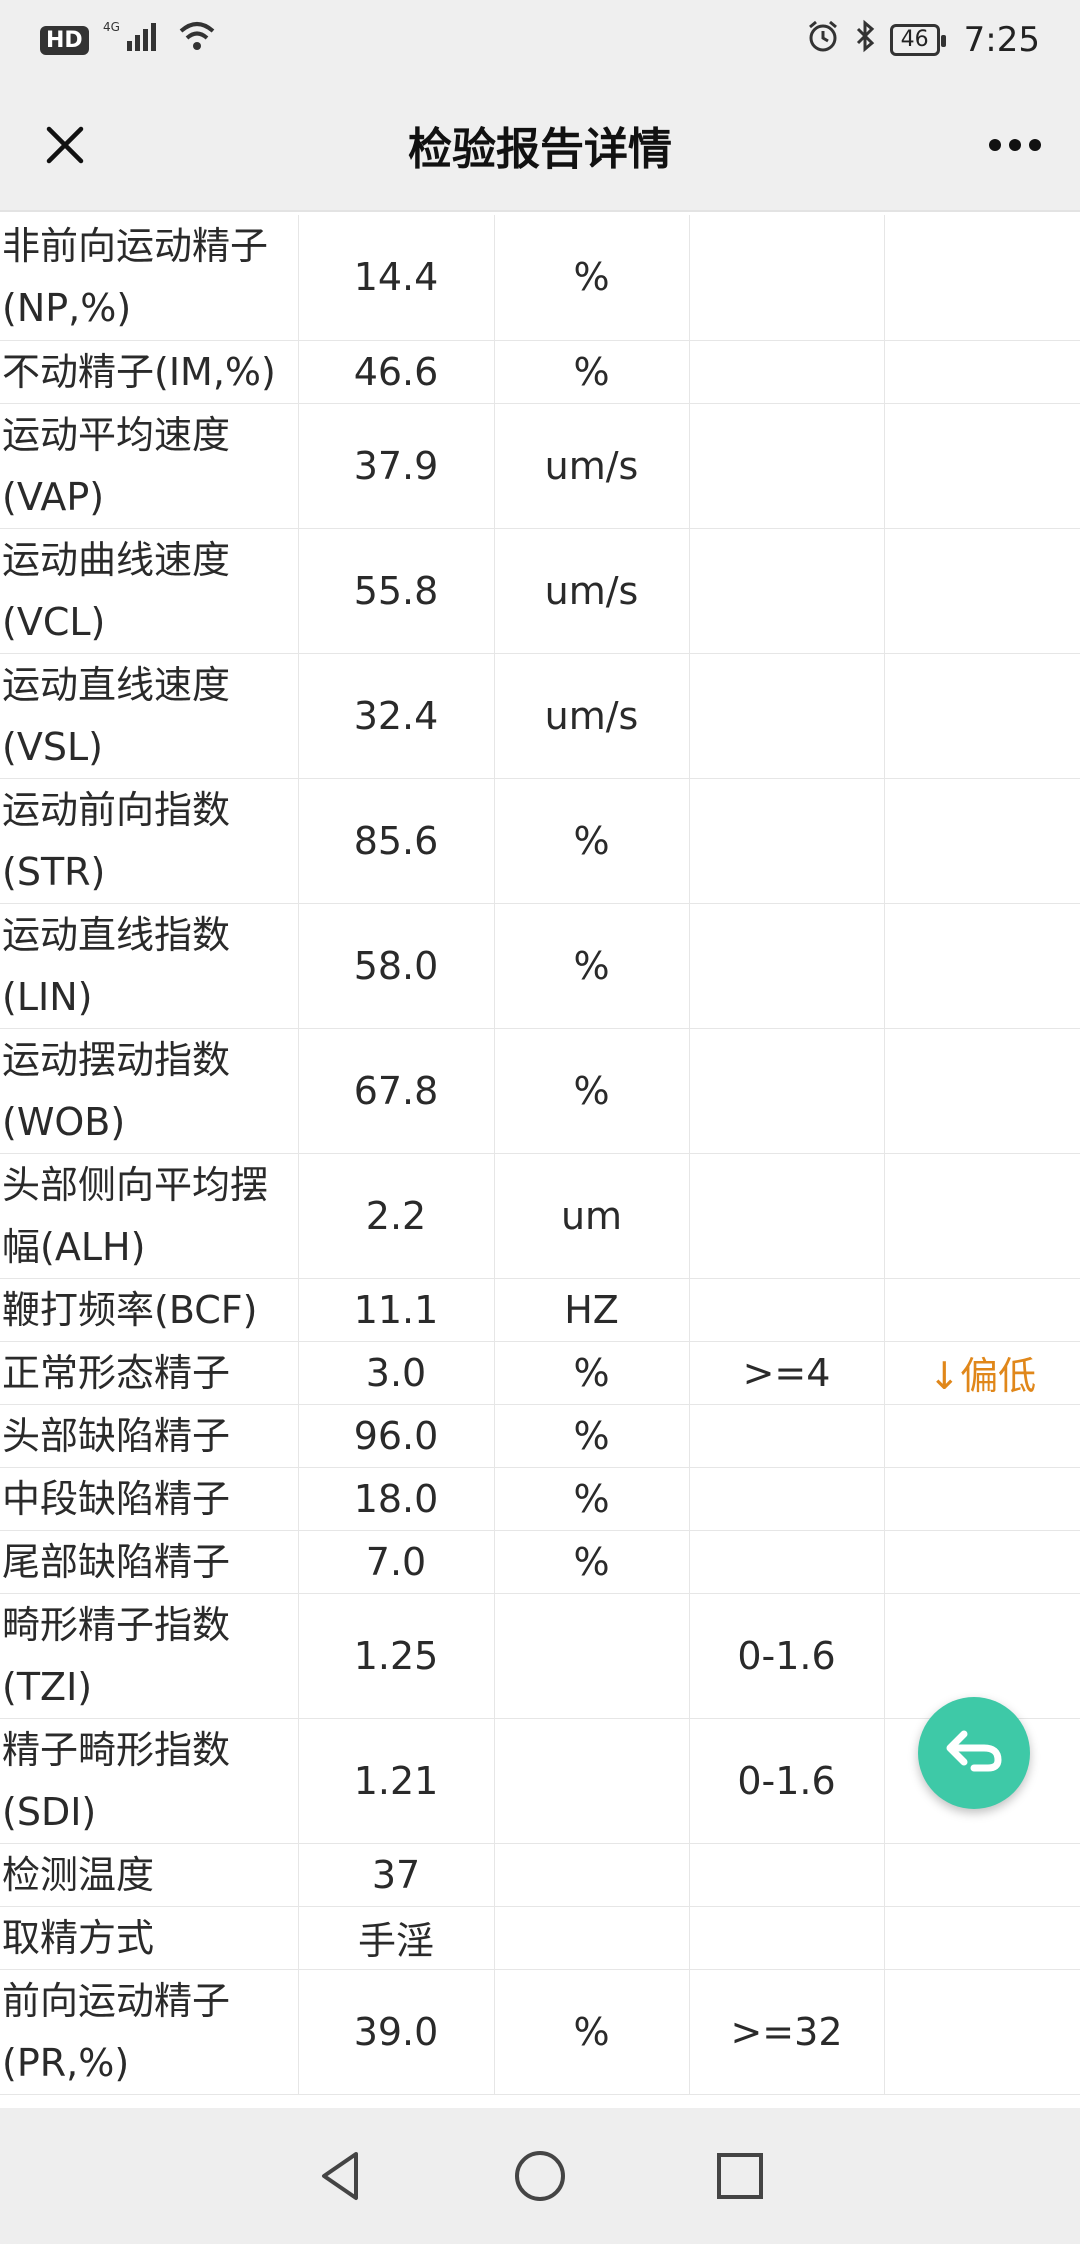 The width and height of the screenshot is (1080, 2244). I want to click on table-row: 畸形精子指数(TZI) 1.25 0-1.6, so click(540, 1656).